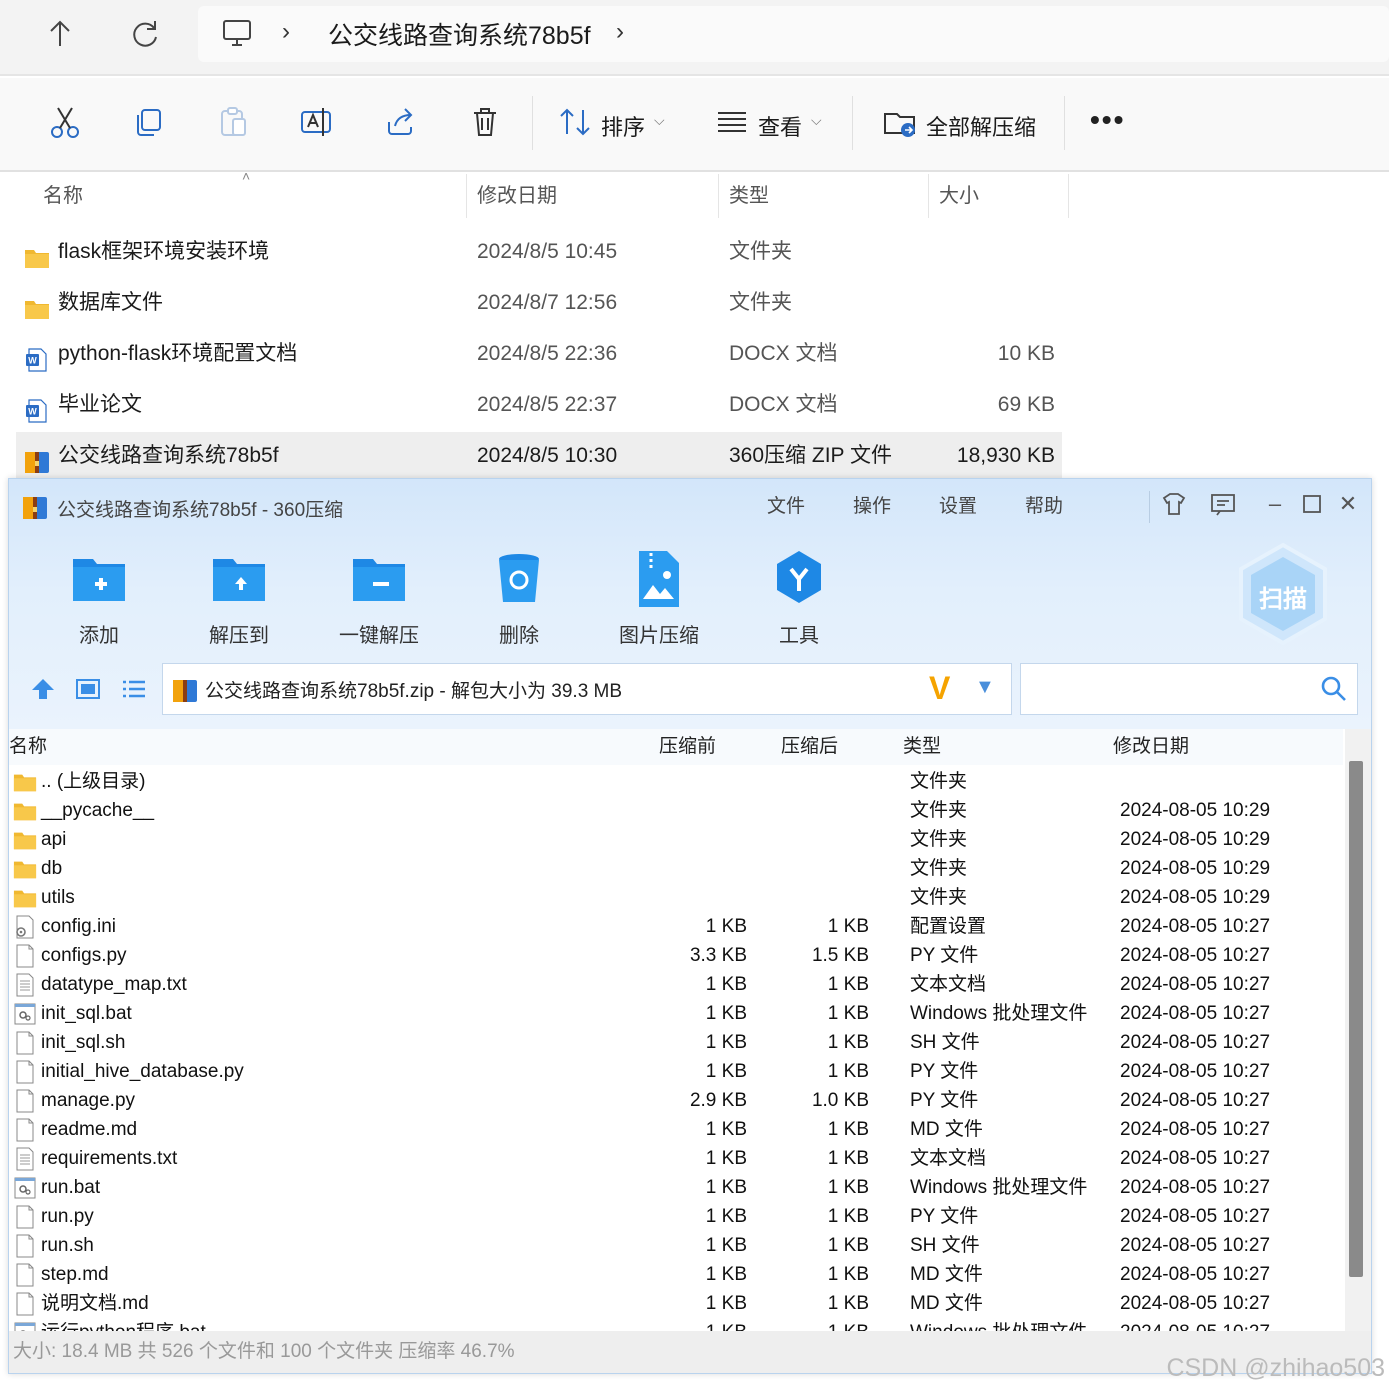  Describe the element at coordinates (676, 1303) in the screenshot. I see `archive-row: 说明文档.md 1 KB 1 KB MD 文件 2024-08-05 10:27` at that location.